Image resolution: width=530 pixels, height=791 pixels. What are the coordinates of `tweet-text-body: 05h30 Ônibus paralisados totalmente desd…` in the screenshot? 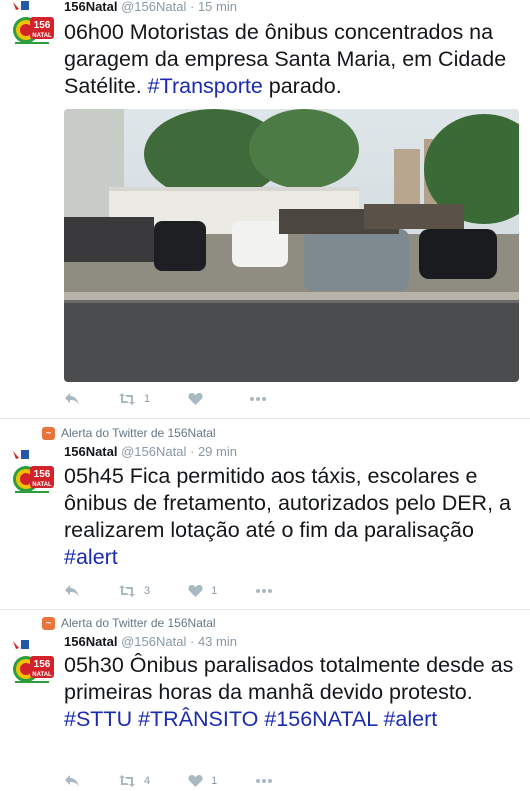 It's located at (289, 678).